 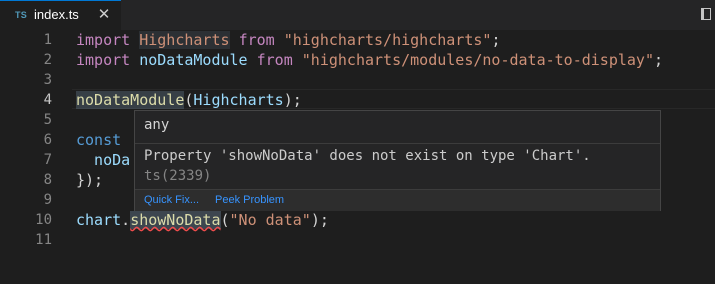 I want to click on line-number: 1, so click(x=47, y=40).